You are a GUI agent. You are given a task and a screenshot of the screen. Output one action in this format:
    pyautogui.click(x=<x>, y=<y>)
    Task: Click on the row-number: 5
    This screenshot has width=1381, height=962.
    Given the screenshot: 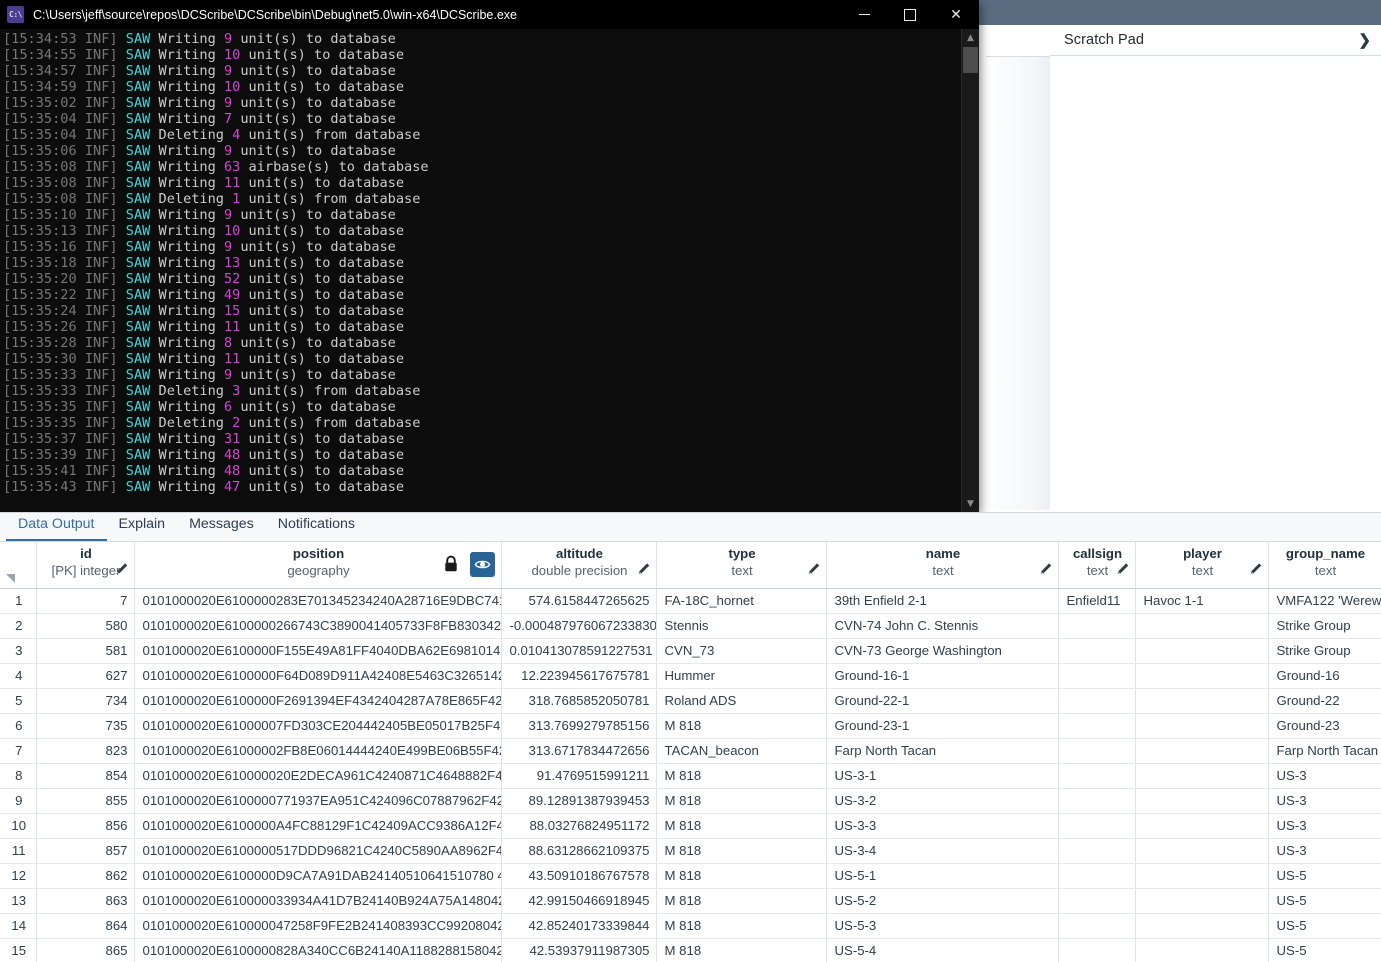 What is the action you would take?
    pyautogui.click(x=18, y=701)
    